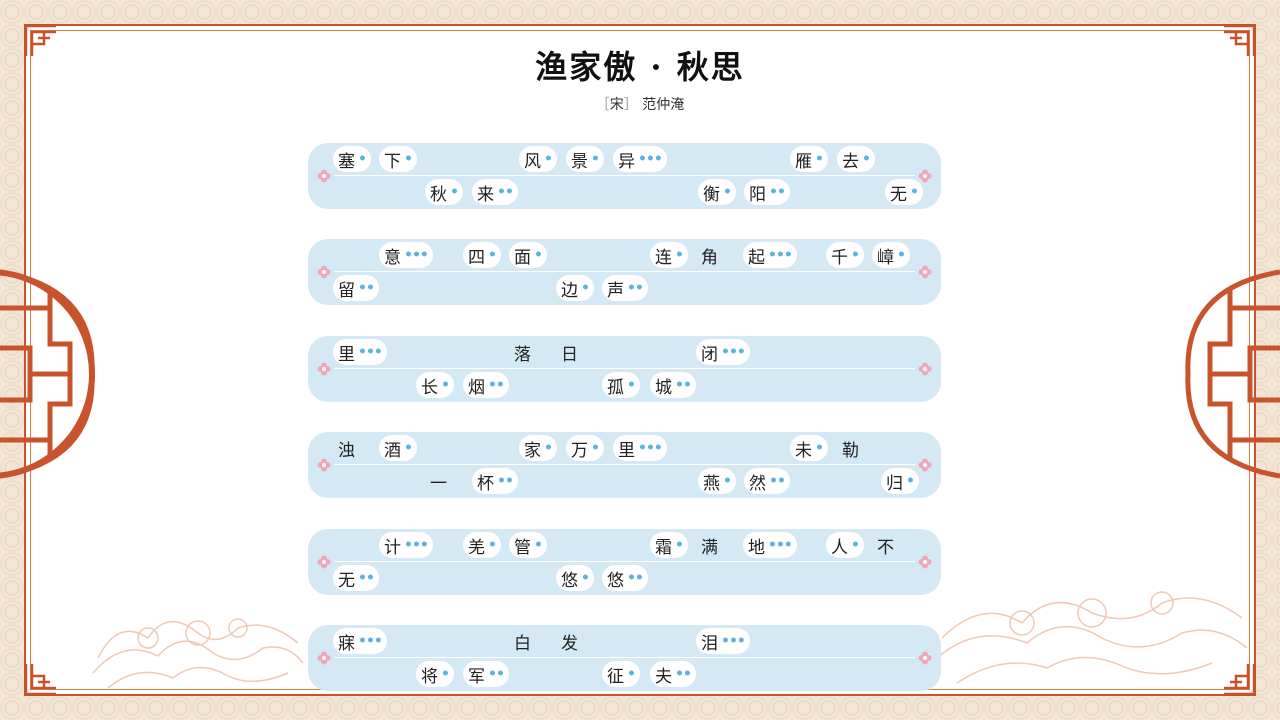 The height and width of the screenshot is (720, 1280). I want to click on char-text: 夫, so click(663, 676).